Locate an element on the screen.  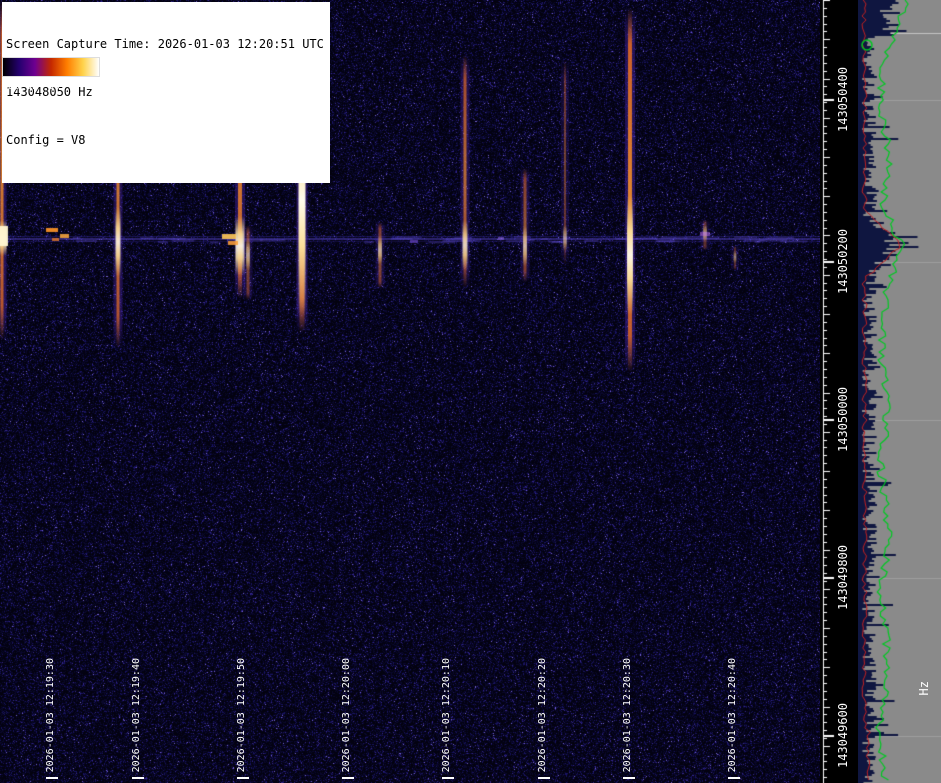
color-scale-legend: -80 dB -60 -40 is located at coordinates (52, 75).